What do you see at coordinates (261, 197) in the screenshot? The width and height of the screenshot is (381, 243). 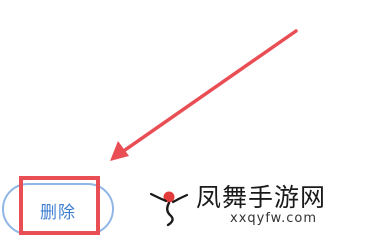 I see `watermark-site-name: 凤舞手游网` at bounding box center [261, 197].